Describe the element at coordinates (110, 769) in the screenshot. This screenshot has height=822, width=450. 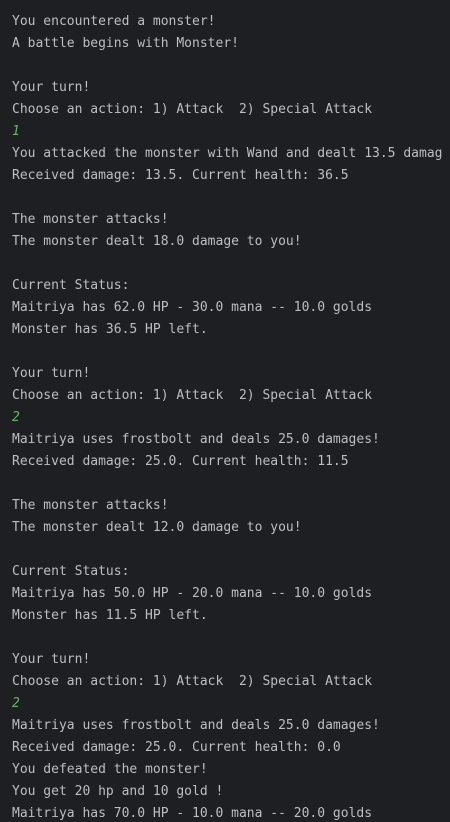
I see `console-output-line: You defeated the monster!` at that location.